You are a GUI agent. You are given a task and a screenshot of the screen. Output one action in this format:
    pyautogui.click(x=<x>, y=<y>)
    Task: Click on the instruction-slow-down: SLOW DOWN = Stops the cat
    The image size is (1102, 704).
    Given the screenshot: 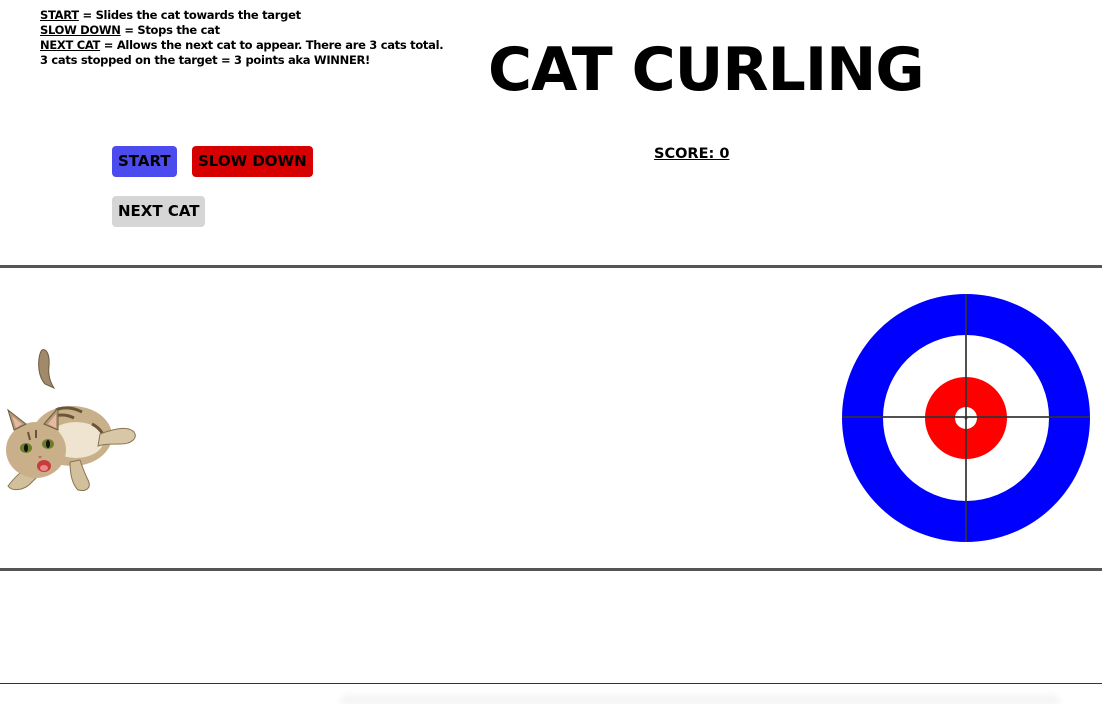 What is the action you would take?
    pyautogui.click(x=241, y=30)
    